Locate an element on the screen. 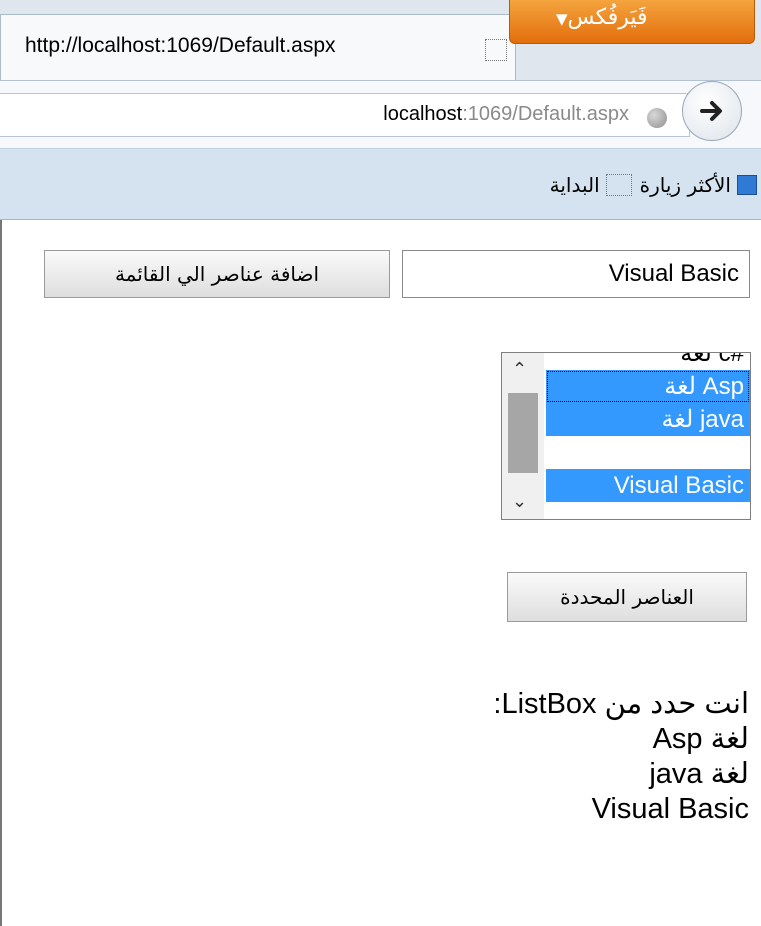 The height and width of the screenshot is (926, 761). chevron-down-icon: ▼ is located at coordinates (562, 19).